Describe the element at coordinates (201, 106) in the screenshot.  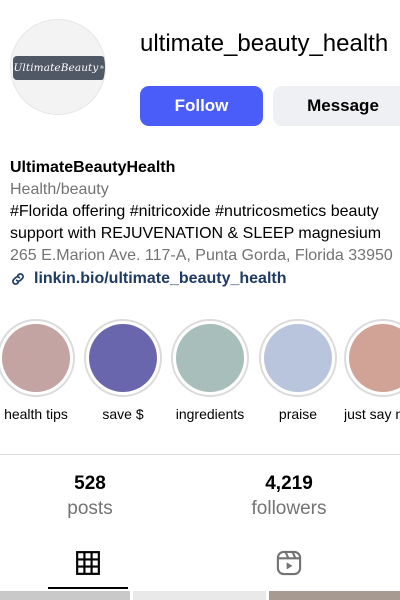
I see `follow-button: Follow` at that location.